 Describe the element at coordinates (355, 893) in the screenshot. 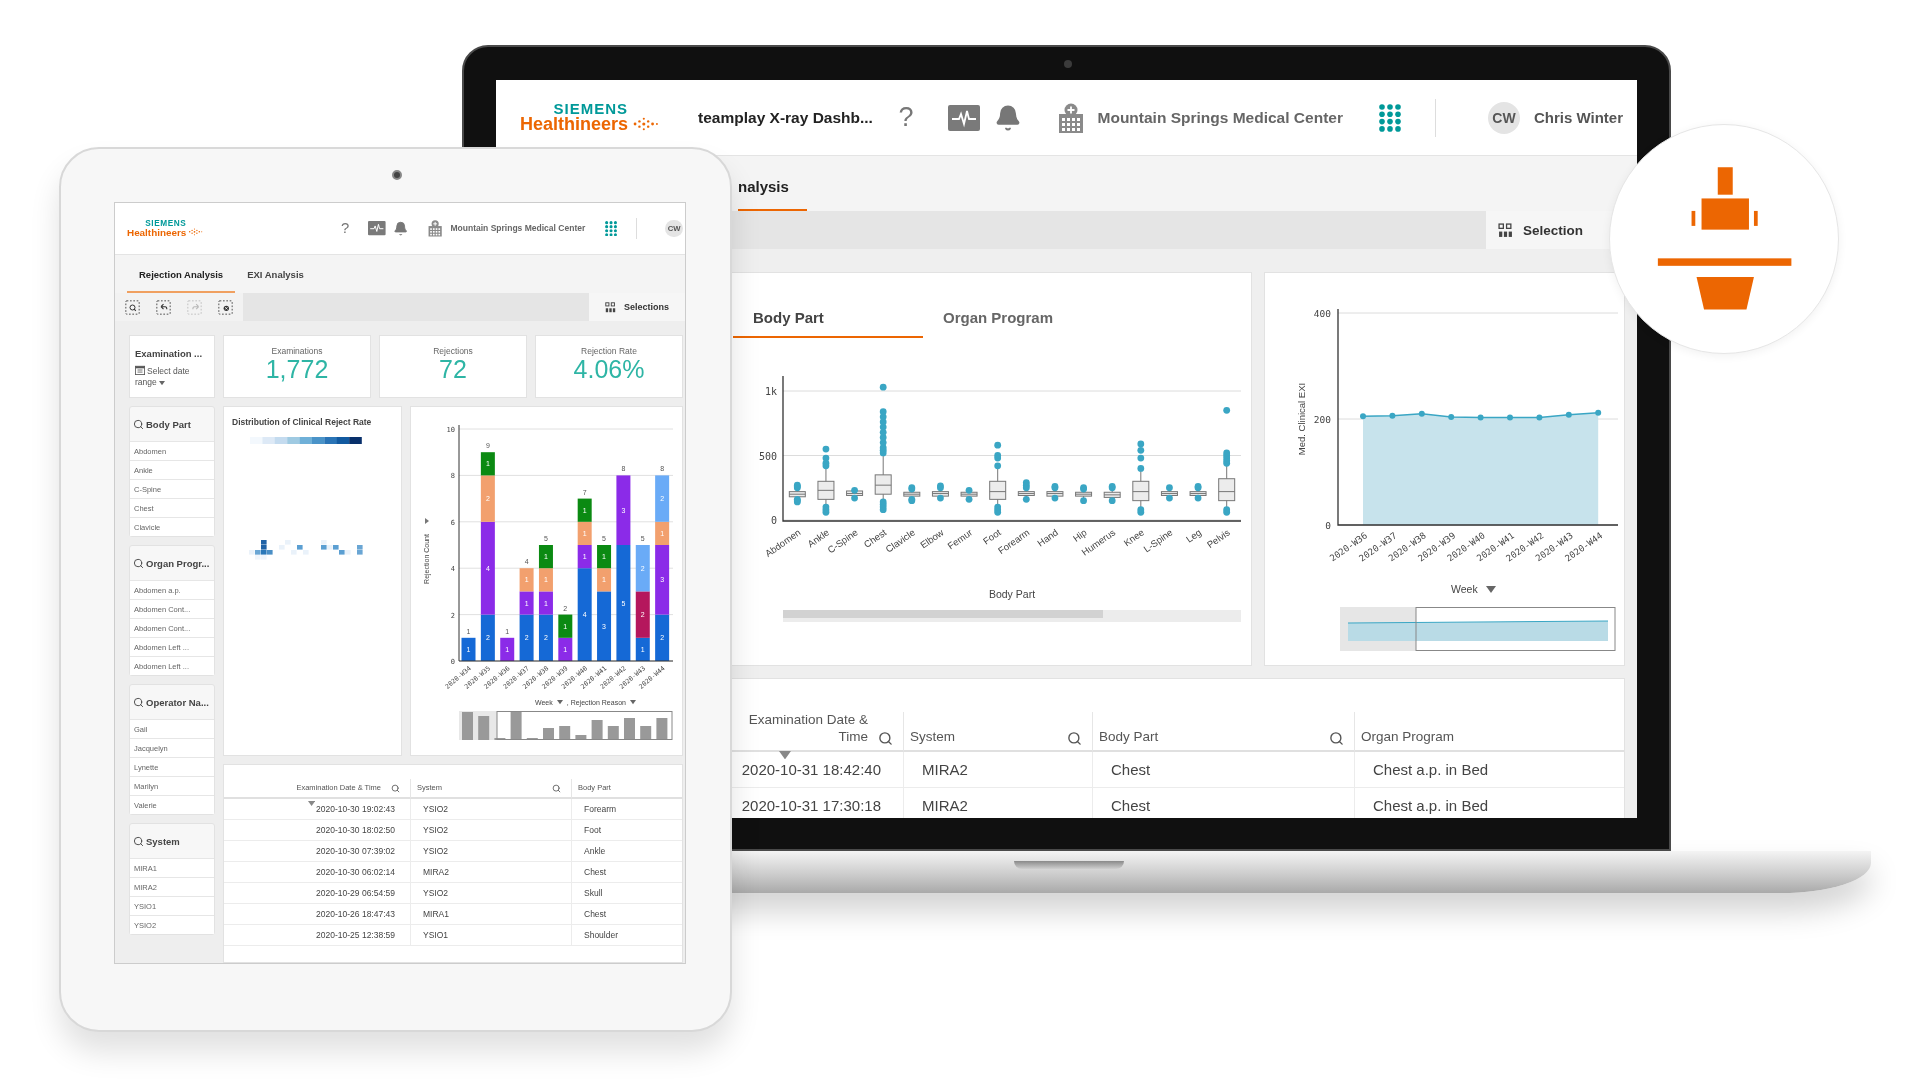

I see `table-cell: 2020-10-29 06:54:59` at that location.